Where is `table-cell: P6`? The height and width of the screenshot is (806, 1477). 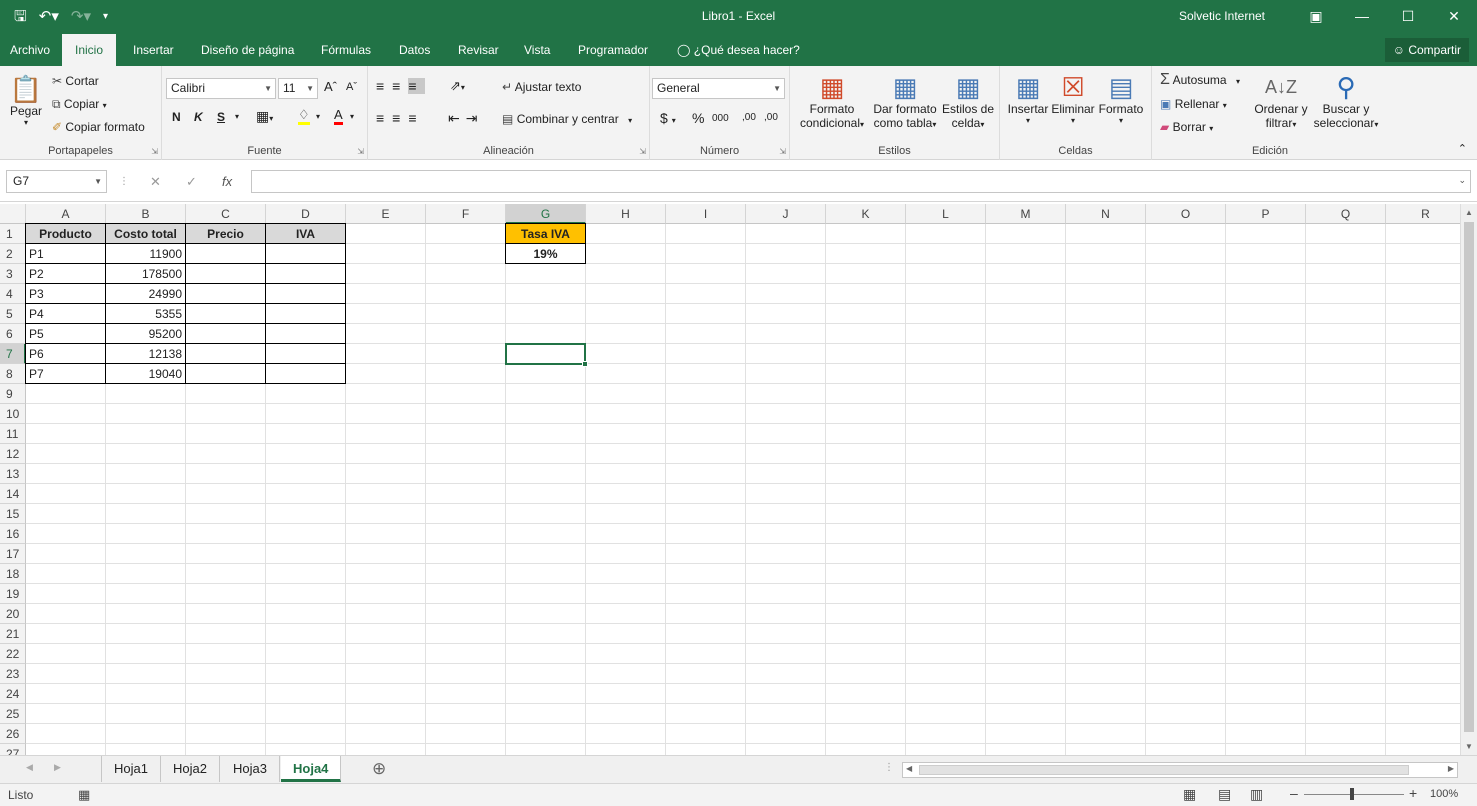
table-cell: P6 is located at coordinates (65, 353).